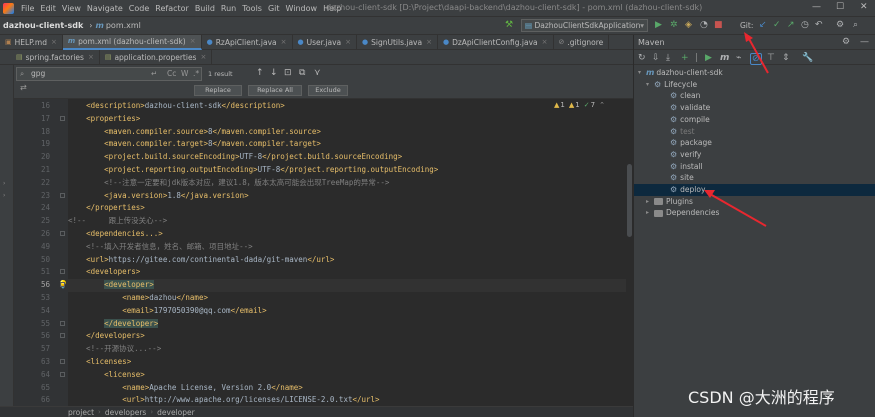  I want to click on lifecycle-goal-clean: ⚙ clean, so click(667, 96).